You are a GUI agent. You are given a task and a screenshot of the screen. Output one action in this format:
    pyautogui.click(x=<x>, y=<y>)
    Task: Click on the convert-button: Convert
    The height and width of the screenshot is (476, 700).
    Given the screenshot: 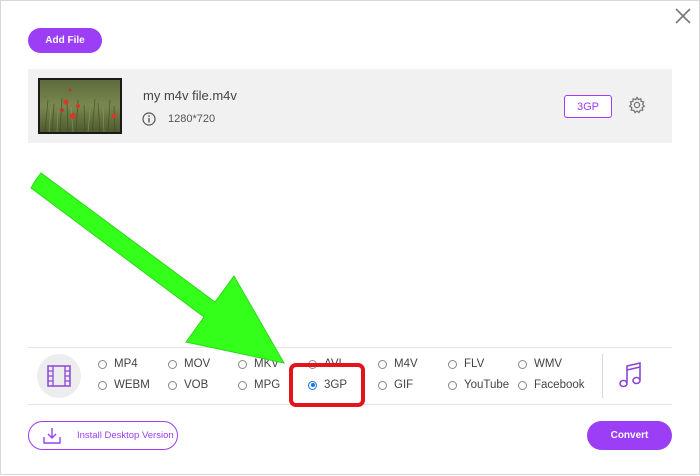 What is the action you would take?
    pyautogui.click(x=629, y=435)
    